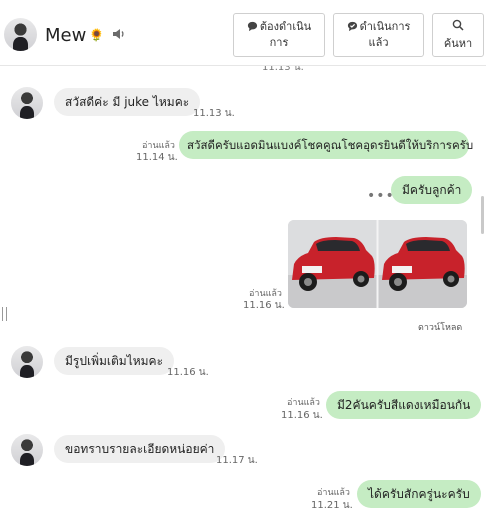  I want to click on sunflower-emoji: 🌻, so click(96, 35).